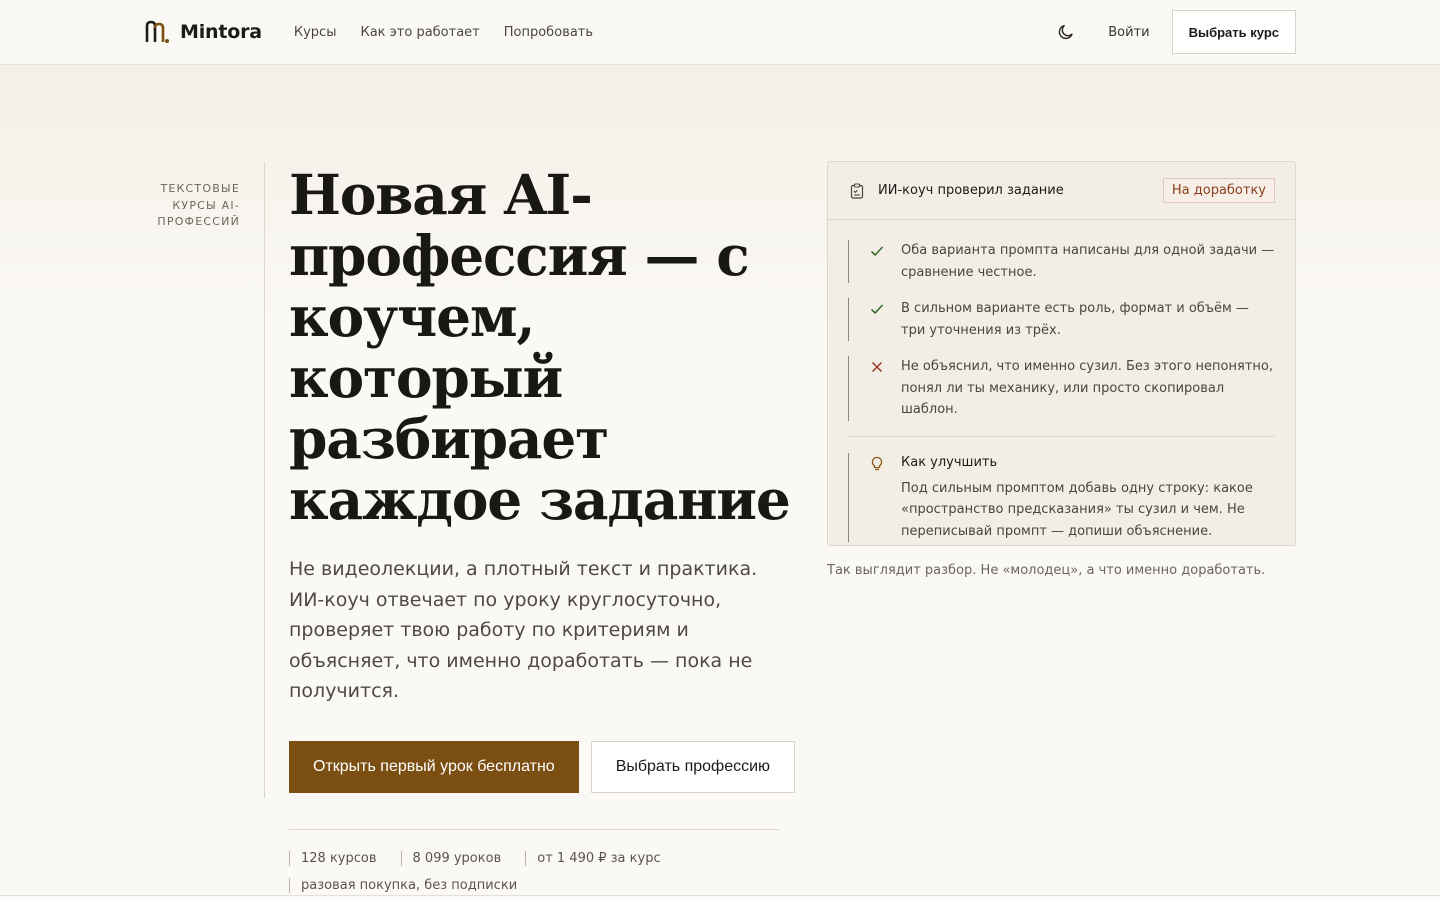  What do you see at coordinates (463, 858) in the screenshot?
I see `stat-lessons: 8 099 уроков` at bounding box center [463, 858].